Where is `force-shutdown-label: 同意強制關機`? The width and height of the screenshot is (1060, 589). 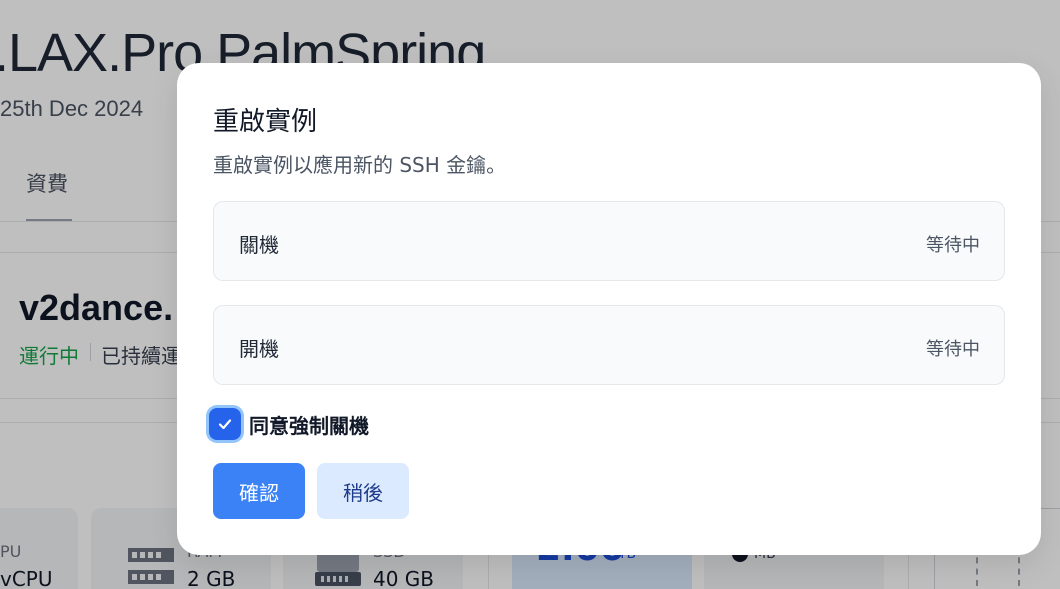 force-shutdown-label: 同意強制關機 is located at coordinates (309, 425).